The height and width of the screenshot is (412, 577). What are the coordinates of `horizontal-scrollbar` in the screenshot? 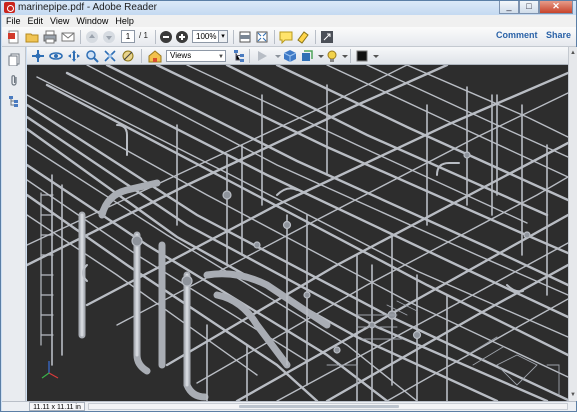 It's located at (328, 406).